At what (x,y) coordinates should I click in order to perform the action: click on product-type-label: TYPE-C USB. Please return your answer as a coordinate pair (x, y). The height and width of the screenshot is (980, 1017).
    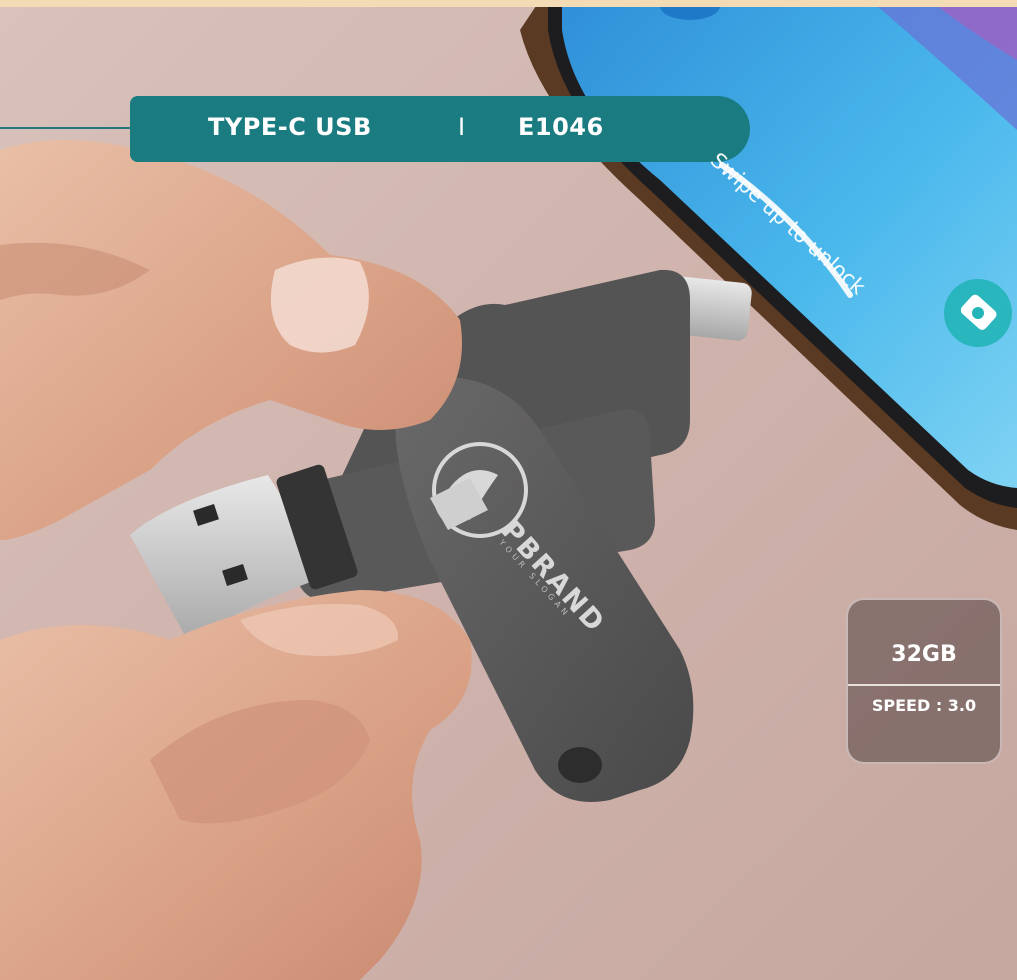
    Looking at the image, I should click on (290, 127).